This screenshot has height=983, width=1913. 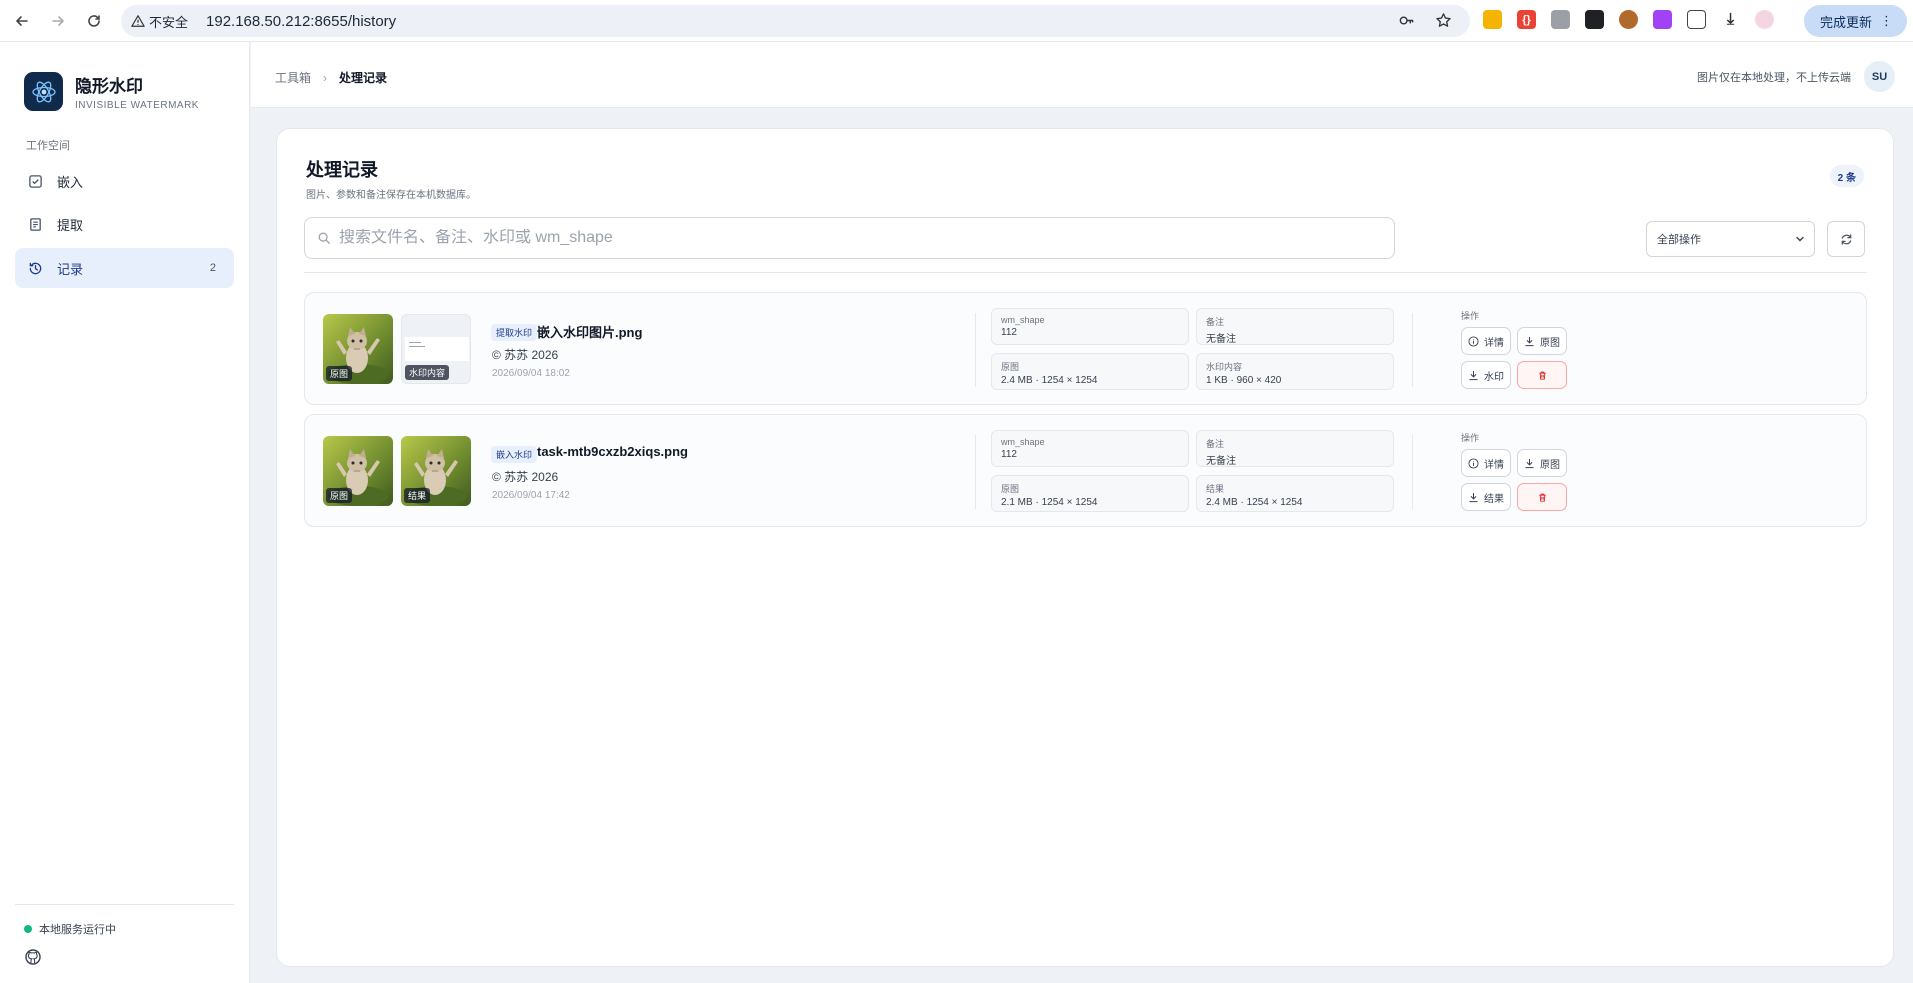 I want to click on meta-key: wm_shape, so click(x=1023, y=442).